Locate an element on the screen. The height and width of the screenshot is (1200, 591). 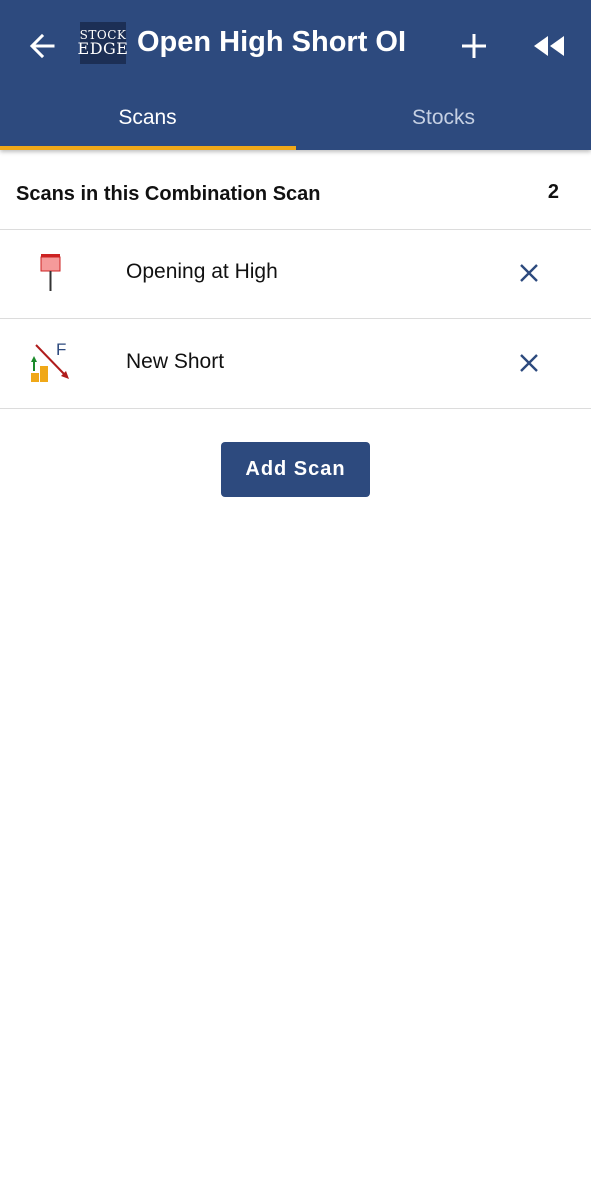
arrow-left-icon is located at coordinates (42, 46).